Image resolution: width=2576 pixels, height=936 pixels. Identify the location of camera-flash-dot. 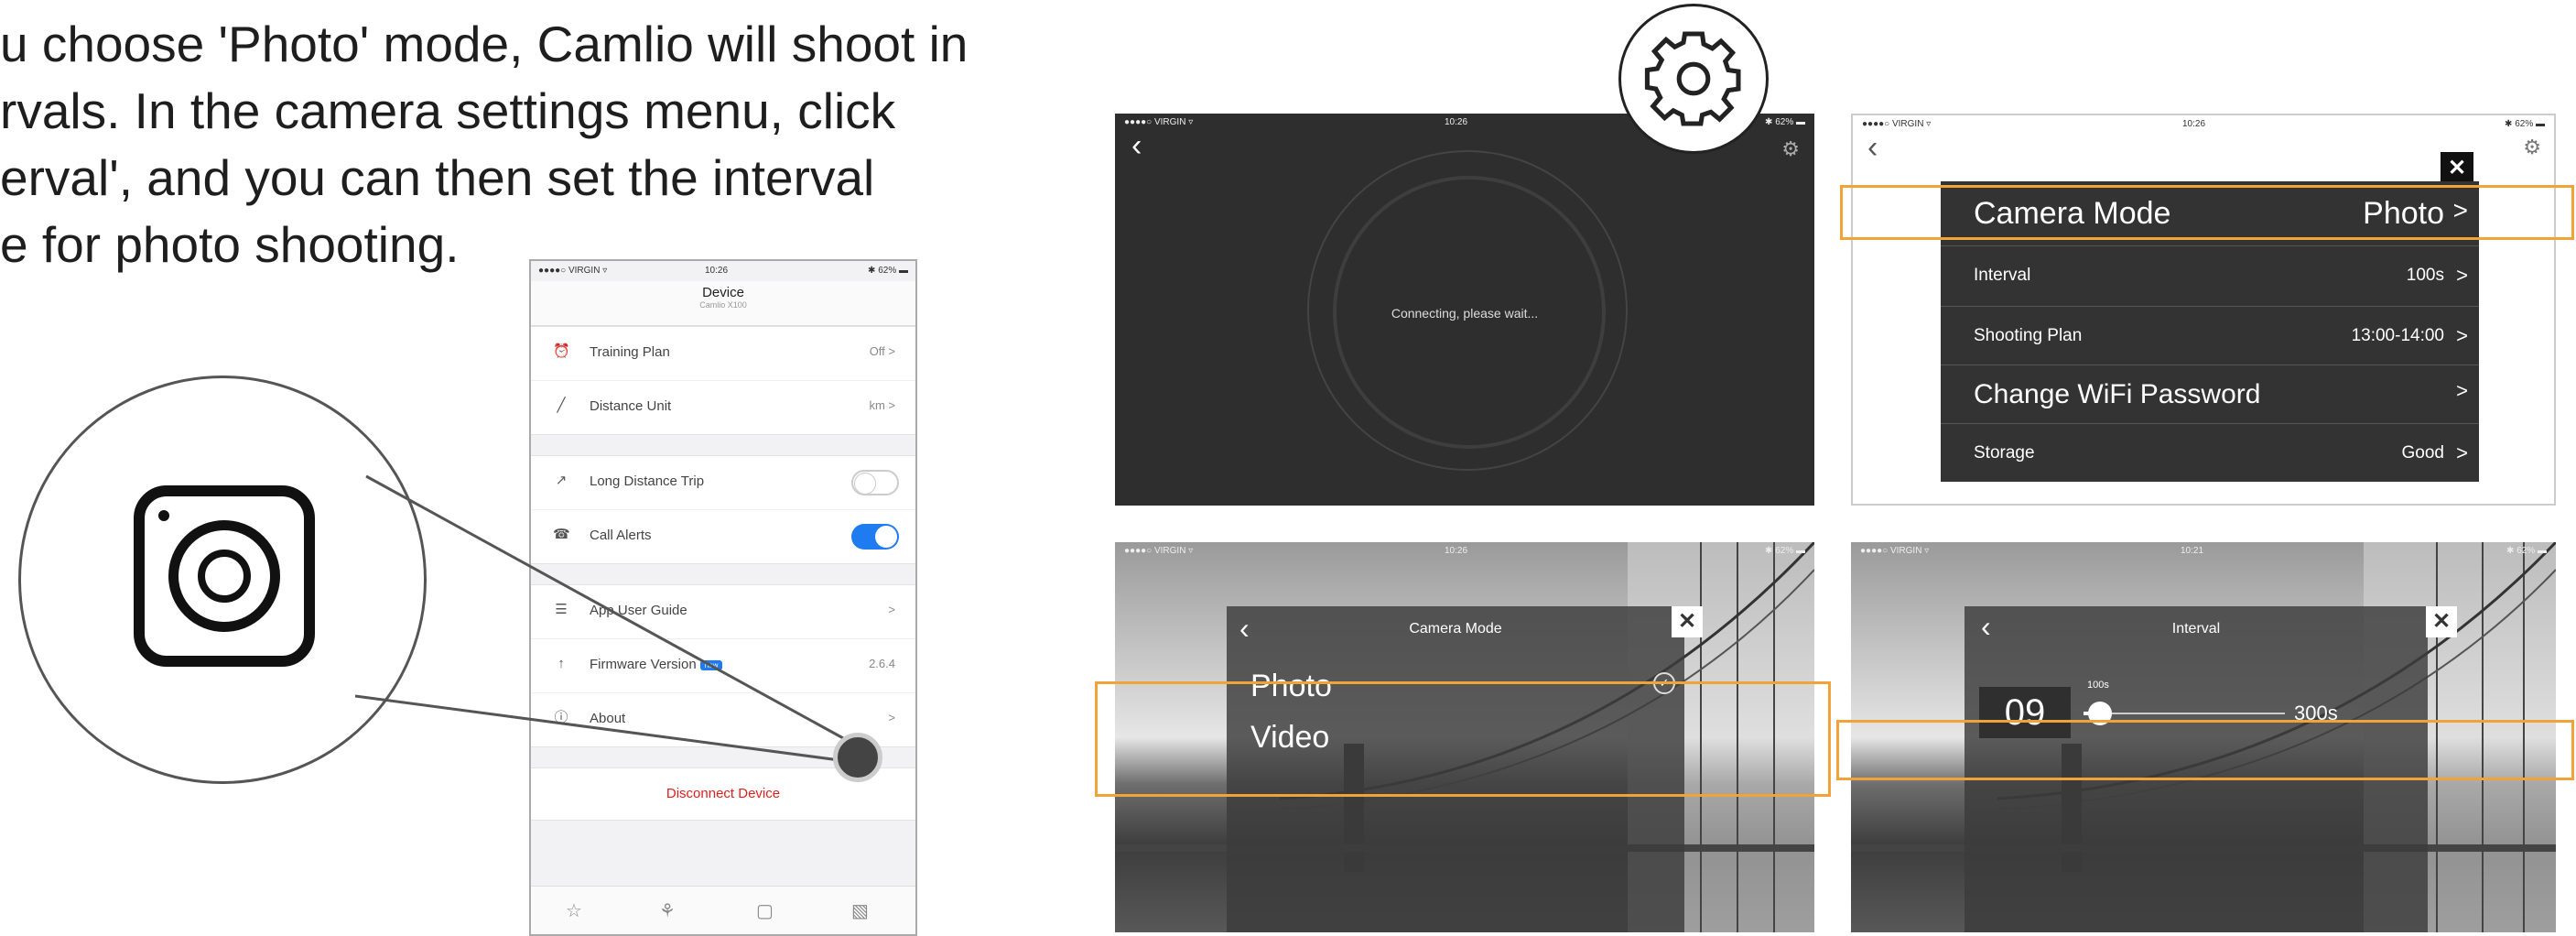
(164, 515).